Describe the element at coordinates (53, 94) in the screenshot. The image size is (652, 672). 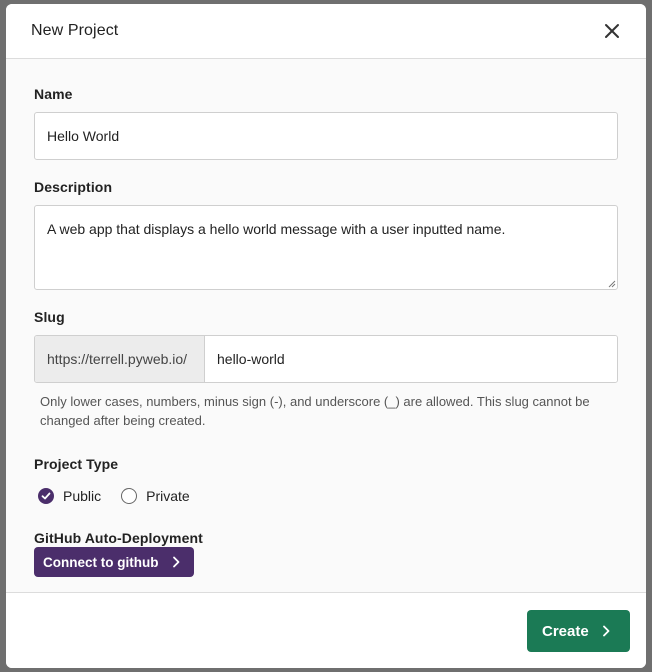
I see `name-label: Name` at that location.